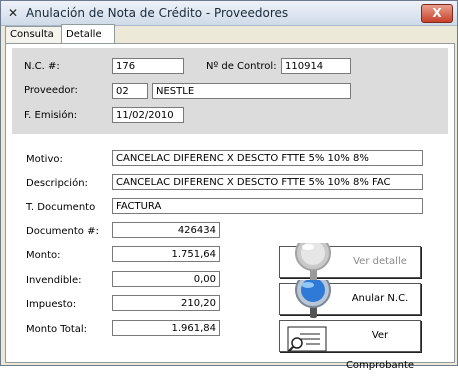 This screenshot has width=458, height=381. I want to click on documento-label: Documento #:, so click(62, 231).